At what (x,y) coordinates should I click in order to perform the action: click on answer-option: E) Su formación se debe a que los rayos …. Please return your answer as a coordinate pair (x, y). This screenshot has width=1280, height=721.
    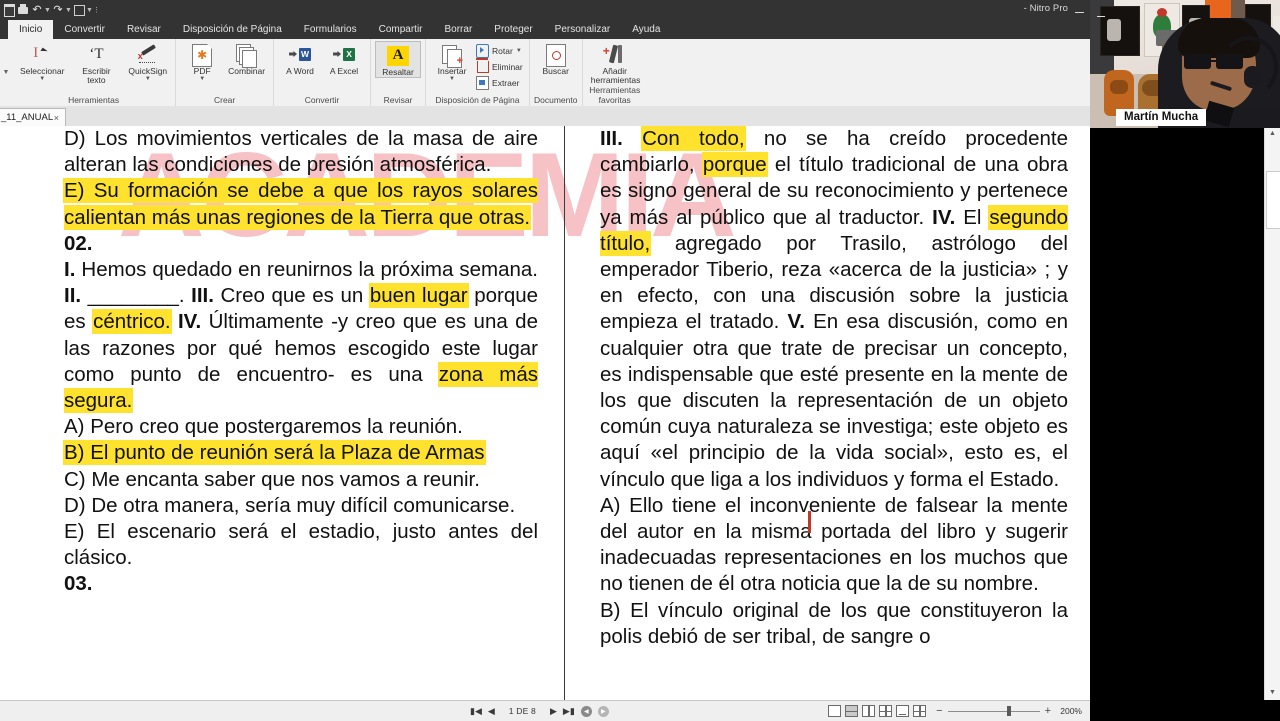
    Looking at the image, I should click on (301, 204).